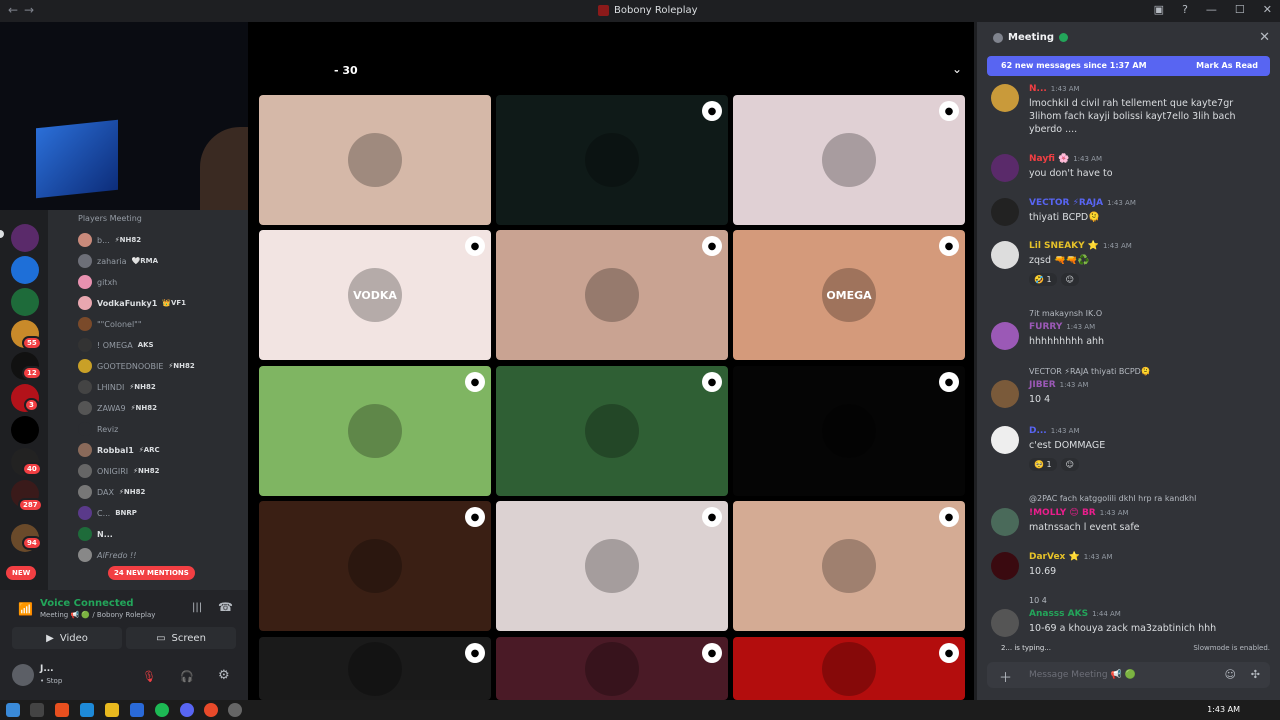  I want to click on emoji-icon: ☺, so click(1230, 674).